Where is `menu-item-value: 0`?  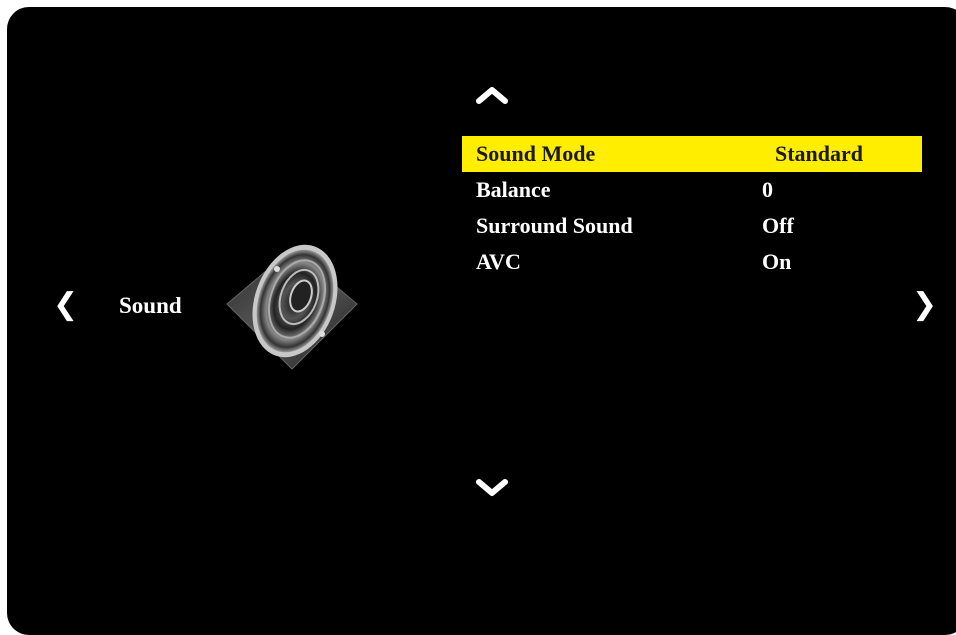
menu-item-value: 0 is located at coordinates (767, 189).